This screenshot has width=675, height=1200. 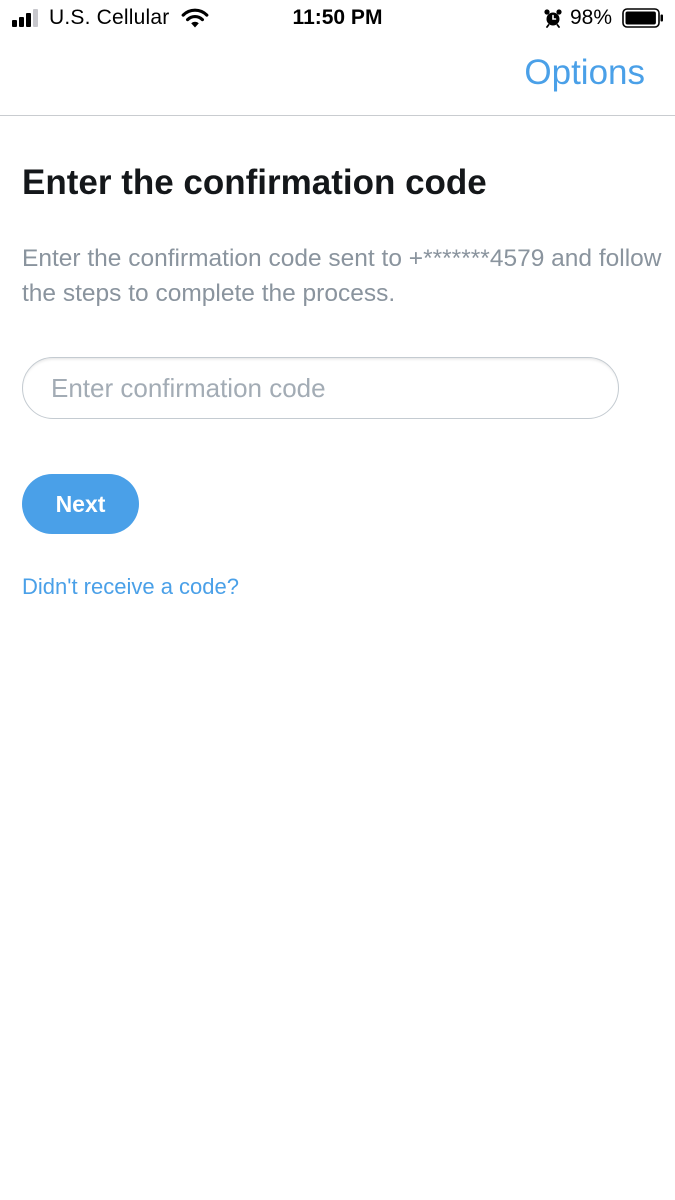 I want to click on status-bar: U.S. Cellular 11:50 PM 98%, so click(x=337, y=19).